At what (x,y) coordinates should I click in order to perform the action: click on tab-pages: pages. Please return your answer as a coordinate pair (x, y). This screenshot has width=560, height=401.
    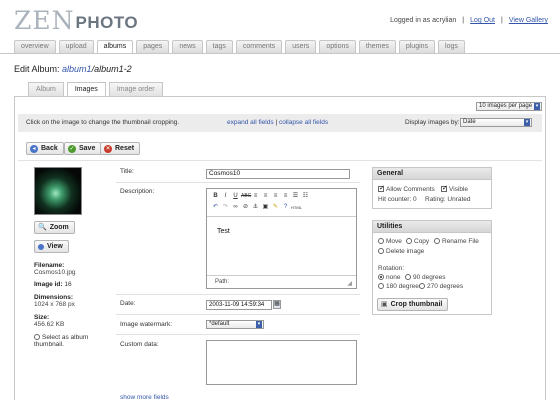
    Looking at the image, I should click on (153, 46).